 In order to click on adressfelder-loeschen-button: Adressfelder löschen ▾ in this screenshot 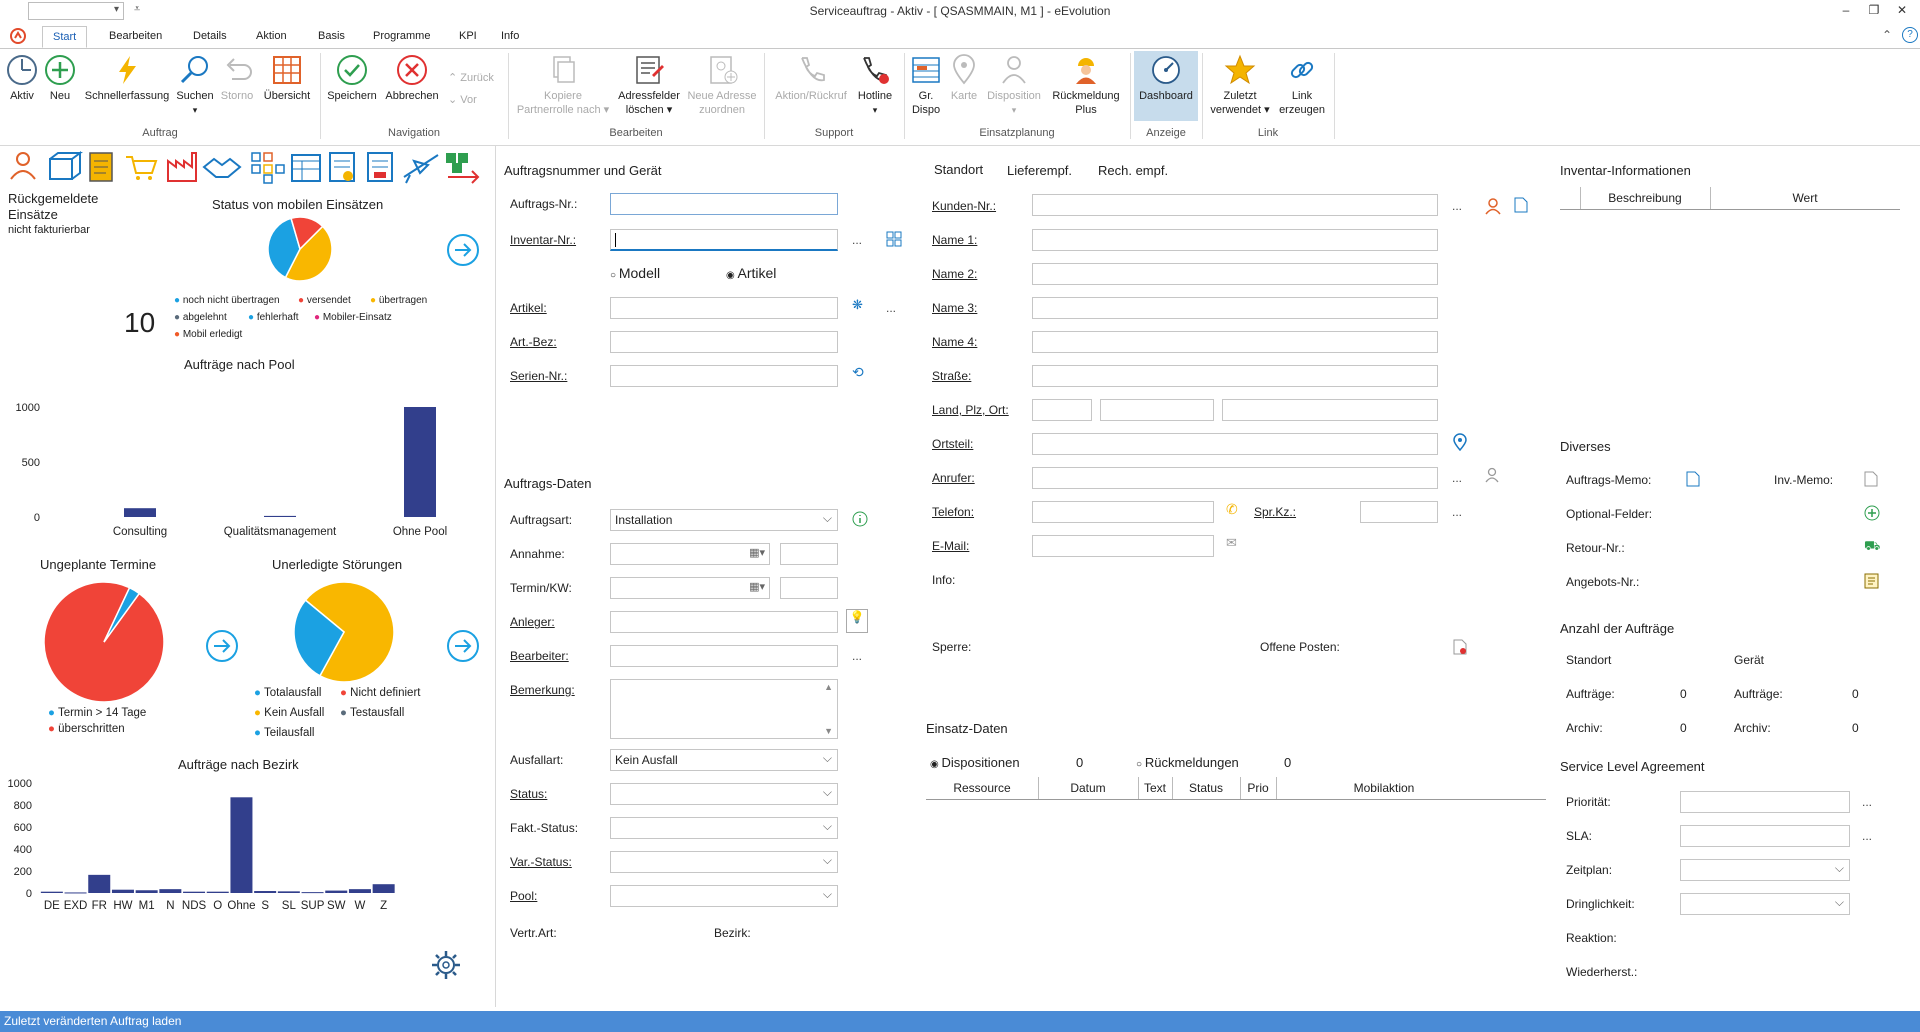, I will do `click(649, 85)`.